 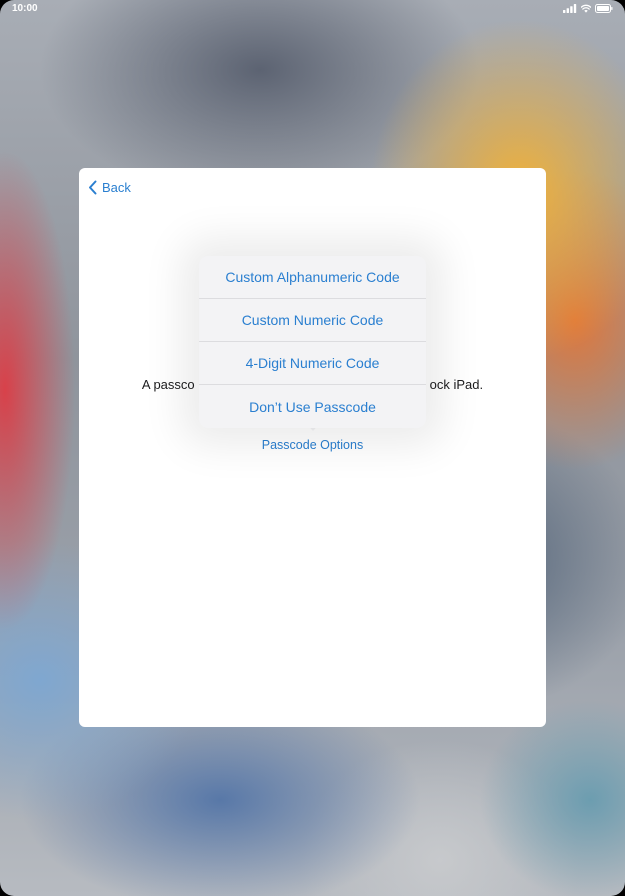 What do you see at coordinates (312, 363) in the screenshot?
I see `menu-item-4-digit-numeric-code: 4-Digit Numeric Code` at bounding box center [312, 363].